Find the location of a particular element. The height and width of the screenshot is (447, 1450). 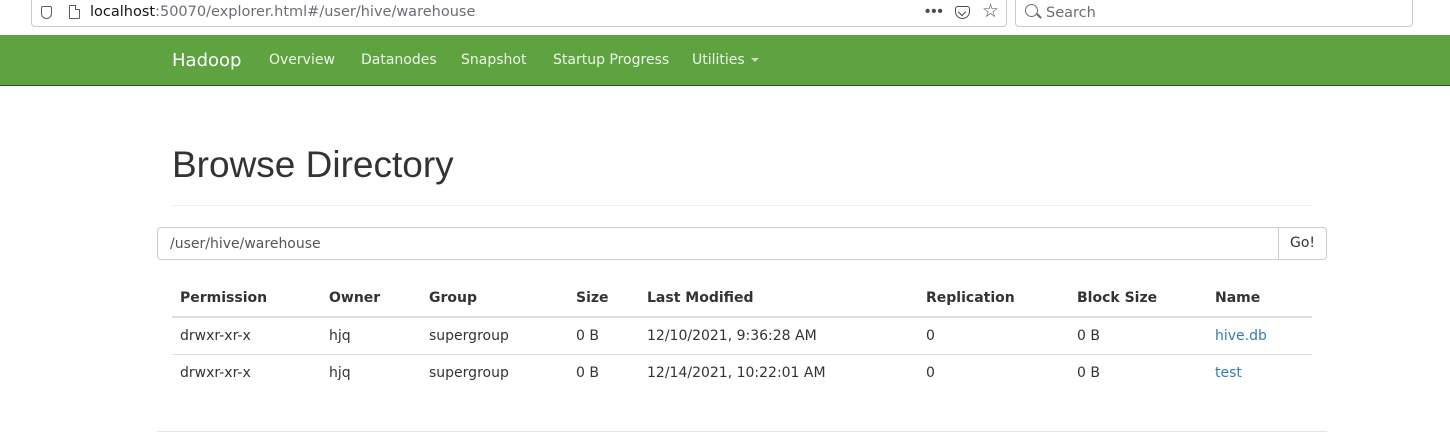

page-info-icon is located at coordinates (74, 12).